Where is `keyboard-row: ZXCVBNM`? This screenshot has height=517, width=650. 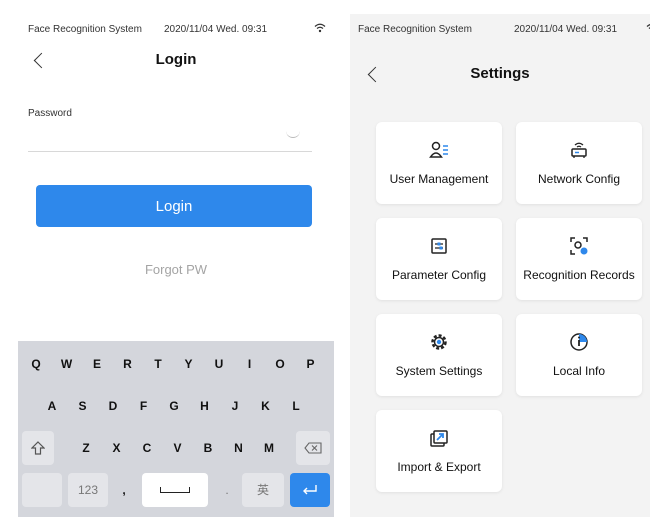 keyboard-row: ZXCVBNM is located at coordinates (176, 449).